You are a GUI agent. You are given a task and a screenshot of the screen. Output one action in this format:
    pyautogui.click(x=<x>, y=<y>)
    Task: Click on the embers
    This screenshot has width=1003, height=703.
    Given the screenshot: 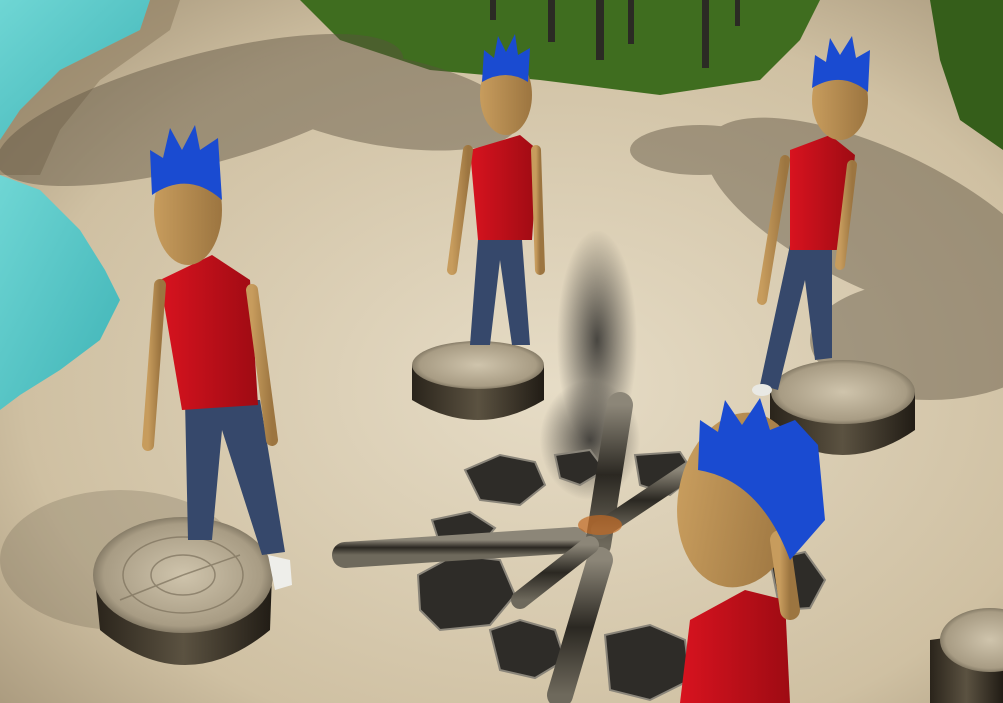 What is the action you would take?
    pyautogui.click(x=600, y=525)
    